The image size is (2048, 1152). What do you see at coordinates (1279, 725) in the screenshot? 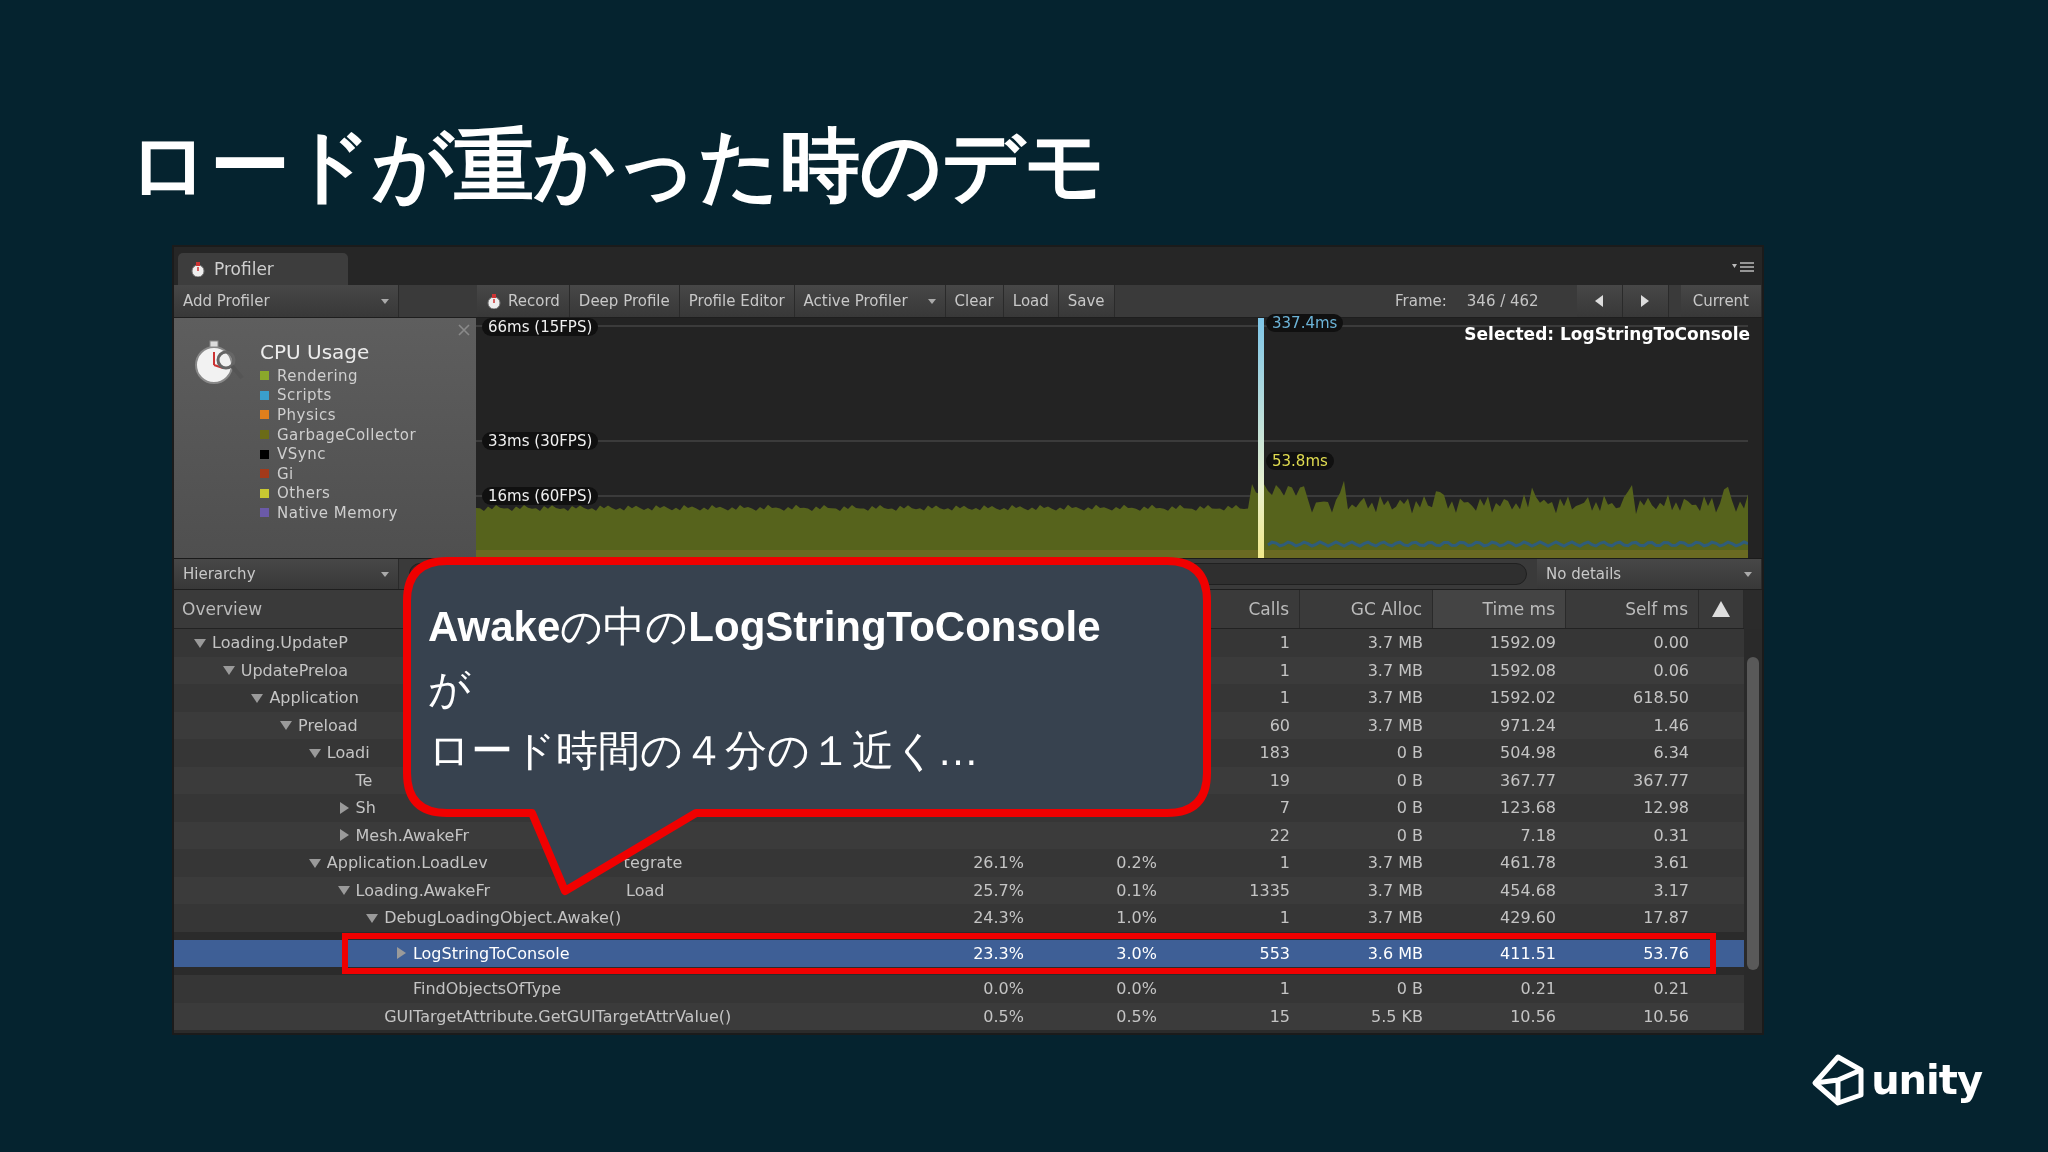
I see `table-cell-text: 60` at bounding box center [1279, 725].